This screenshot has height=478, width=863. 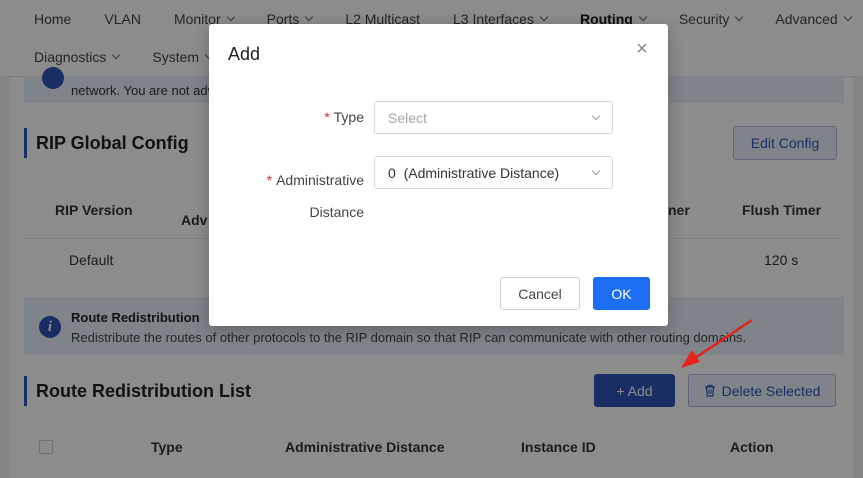 I want to click on type-label: * Type, so click(x=344, y=117).